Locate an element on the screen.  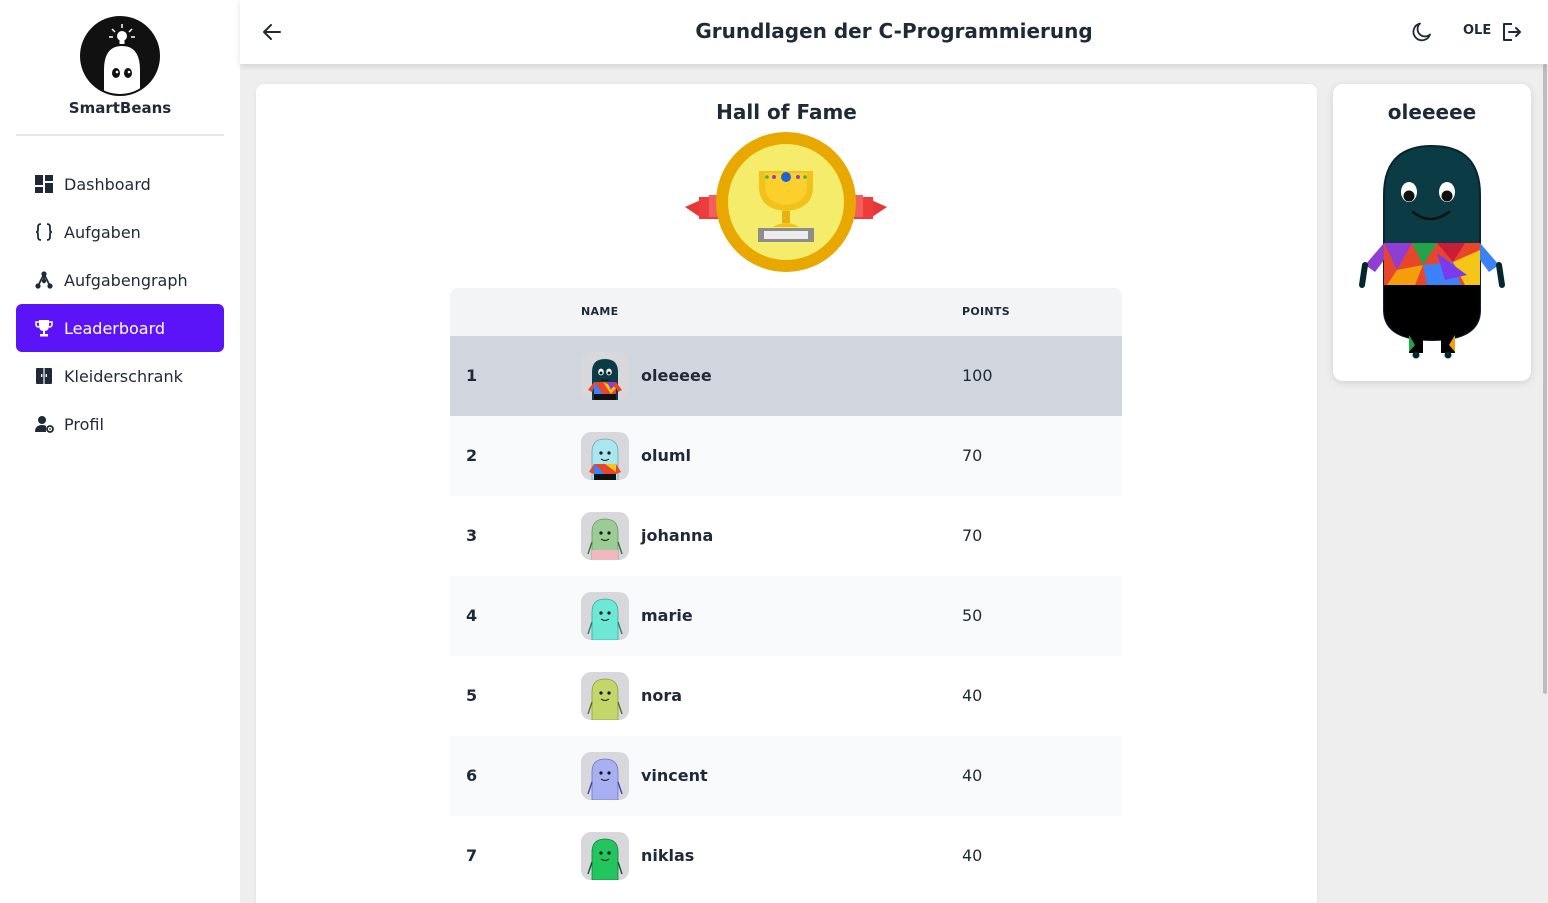
logout-icon is located at coordinates (1511, 32).